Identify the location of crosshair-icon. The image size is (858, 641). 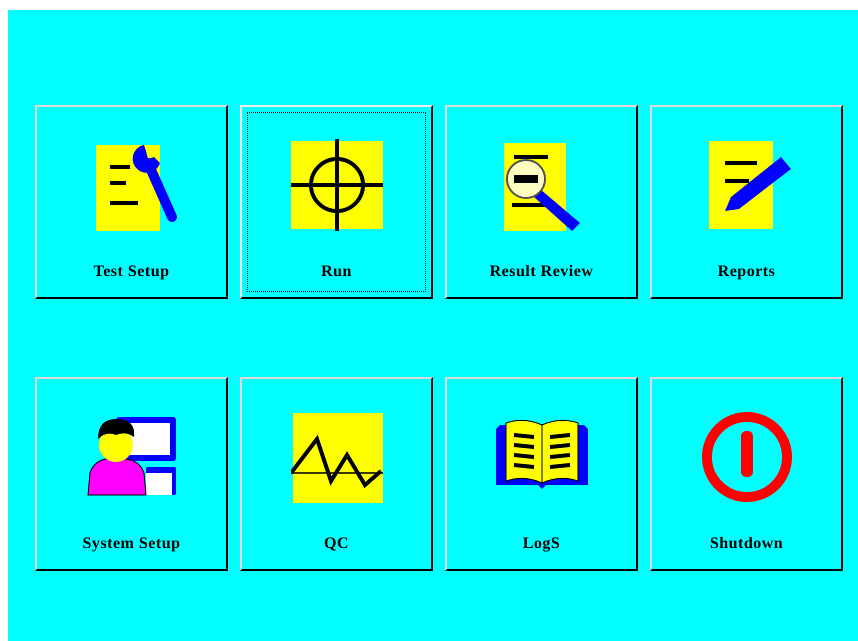
(336, 185).